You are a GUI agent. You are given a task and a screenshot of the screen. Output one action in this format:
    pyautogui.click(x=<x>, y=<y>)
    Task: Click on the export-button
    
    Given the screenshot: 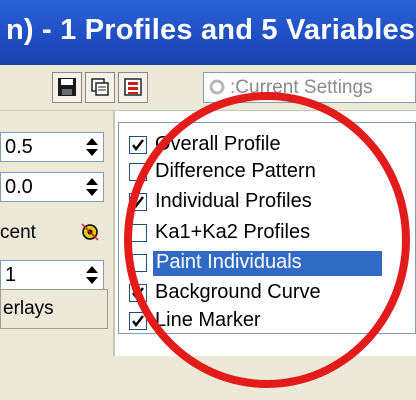 What is the action you would take?
    pyautogui.click(x=133, y=87)
    